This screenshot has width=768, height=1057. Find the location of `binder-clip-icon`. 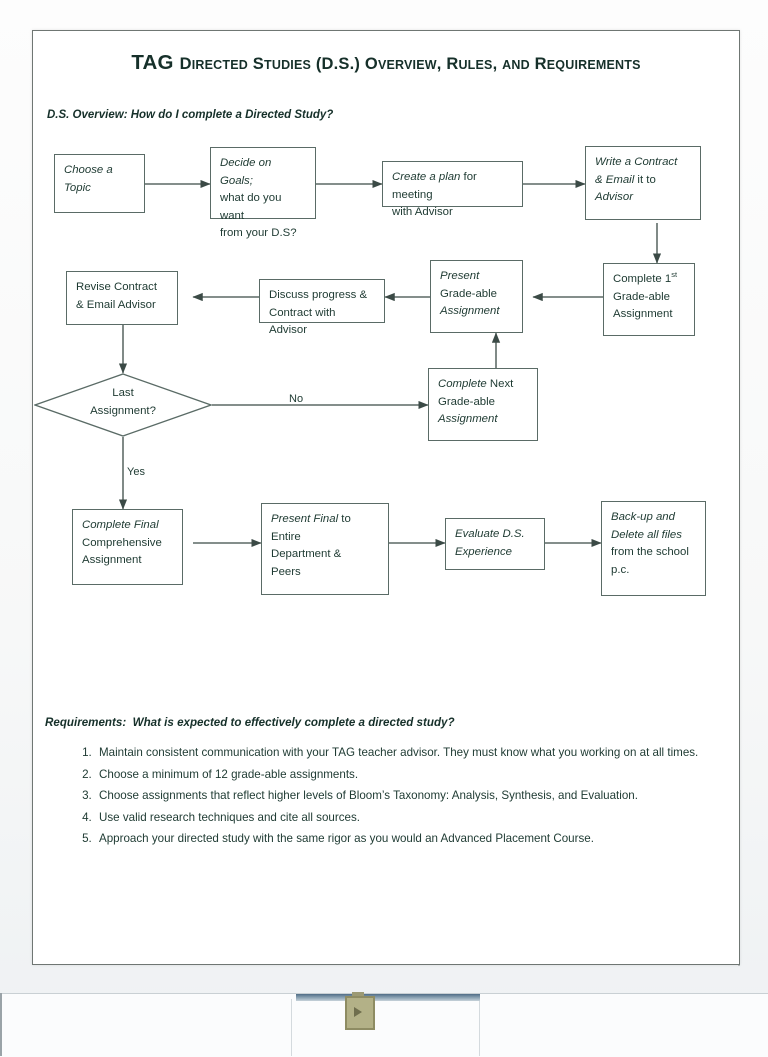

binder-clip-icon is located at coordinates (360, 1013).